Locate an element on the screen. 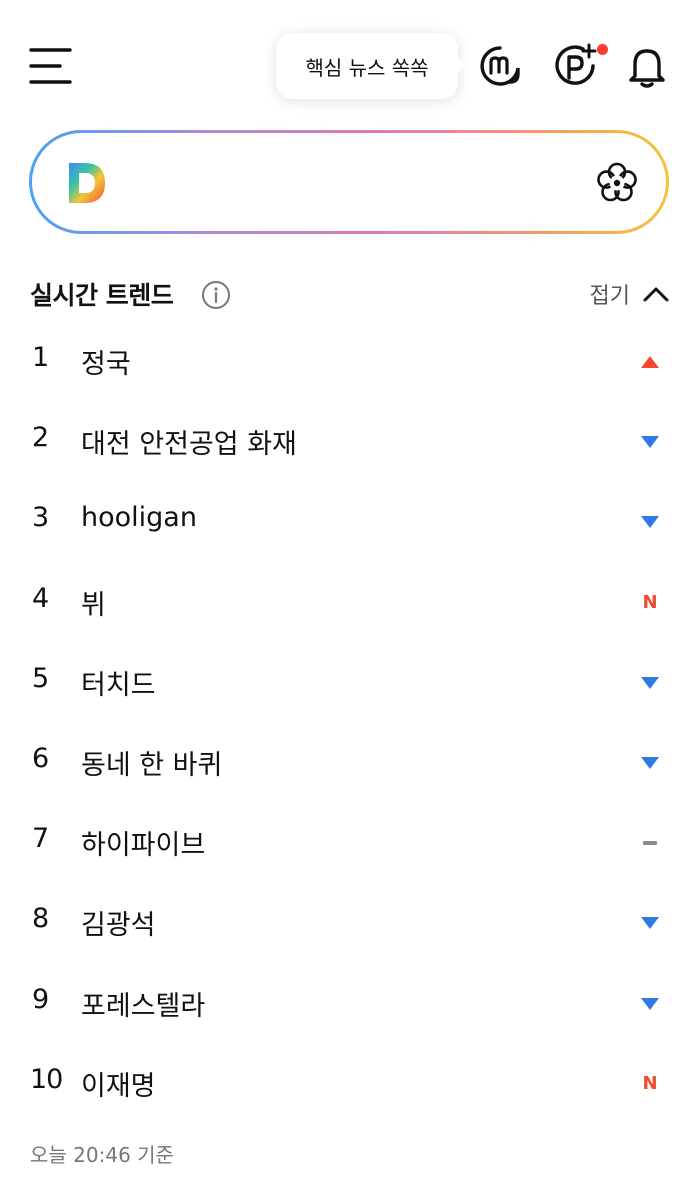 The image size is (698, 1200). tooltip-tail is located at coordinates (462, 66).